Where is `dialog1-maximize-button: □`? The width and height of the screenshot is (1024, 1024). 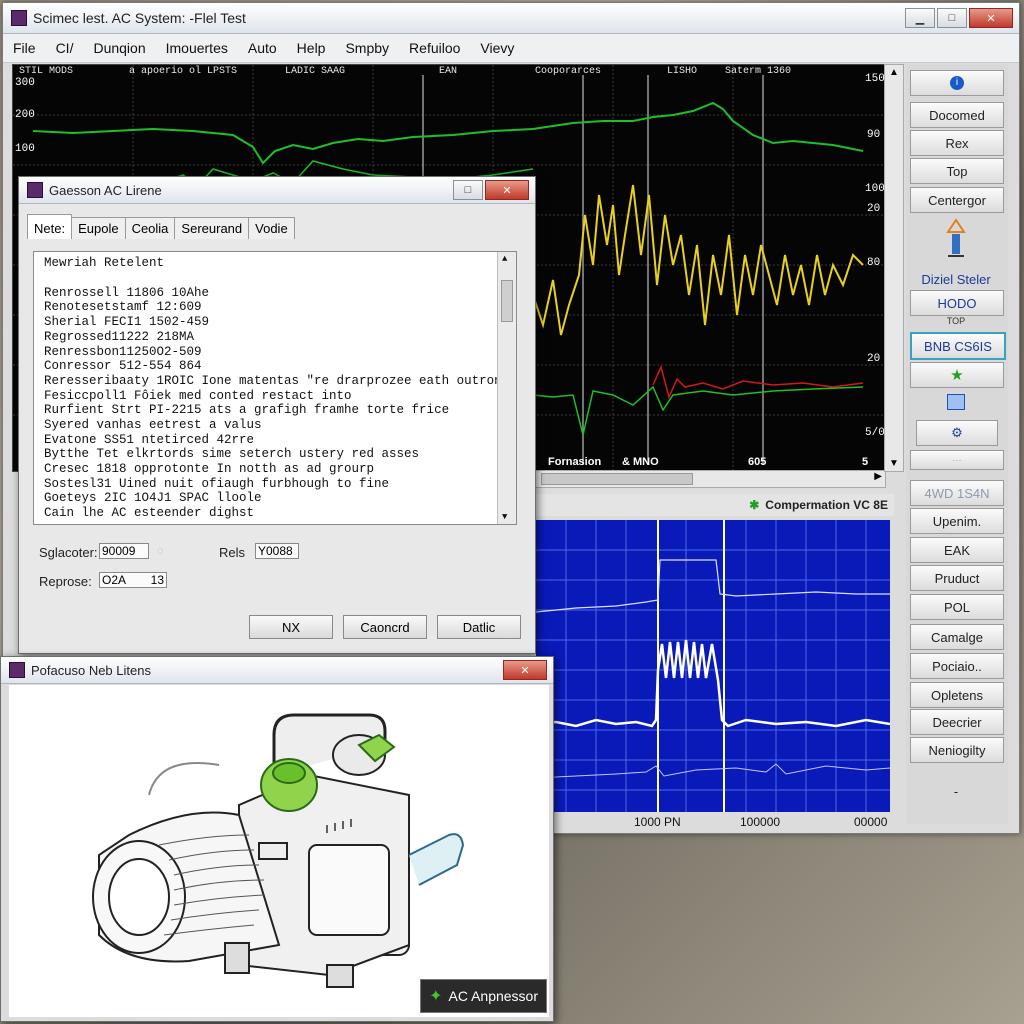
dialog1-maximize-button: □ is located at coordinates (468, 190).